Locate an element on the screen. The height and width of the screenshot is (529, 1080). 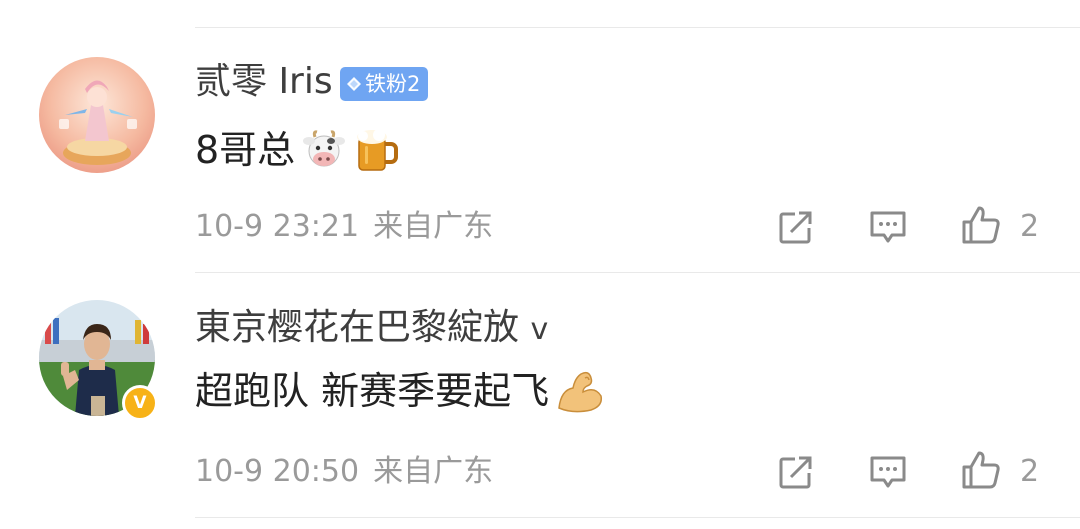
comment-content: 超跑队 新赛季要起飞 is located at coordinates (400, 391).